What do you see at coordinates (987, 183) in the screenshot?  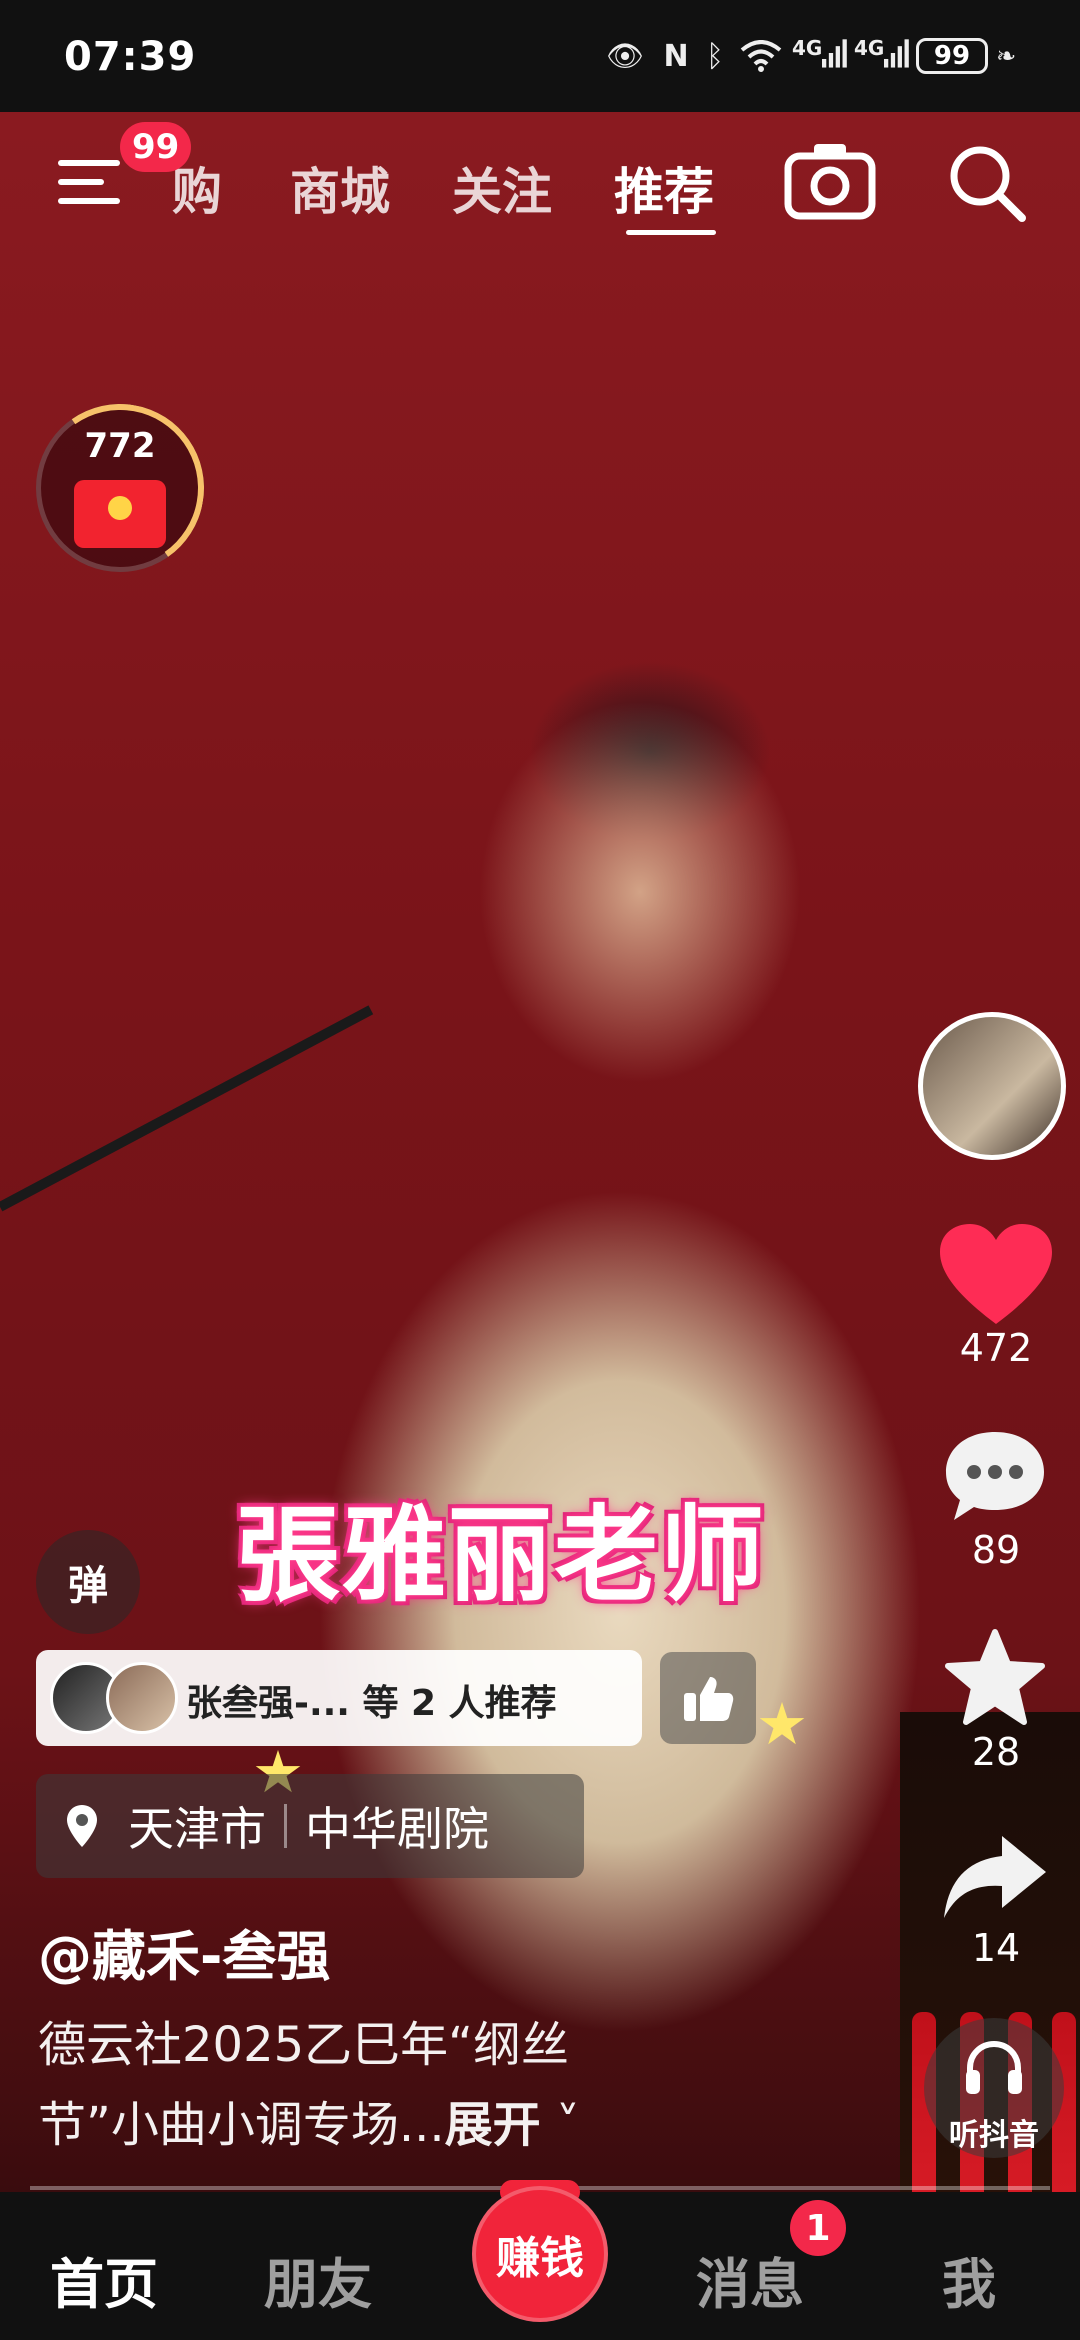 I see `search-icon` at bounding box center [987, 183].